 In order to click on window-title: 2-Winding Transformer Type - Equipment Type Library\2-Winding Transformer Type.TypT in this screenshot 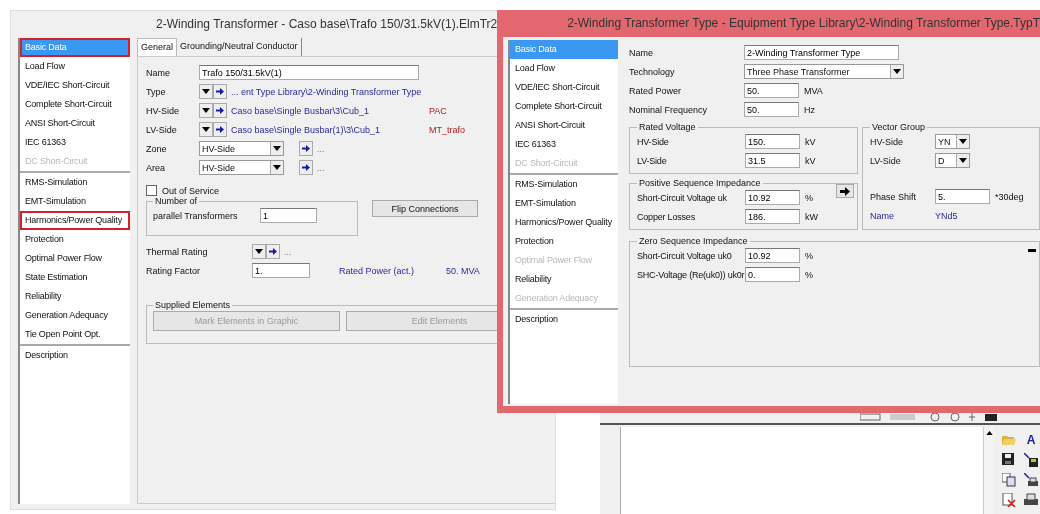, I will do `click(803, 23)`.